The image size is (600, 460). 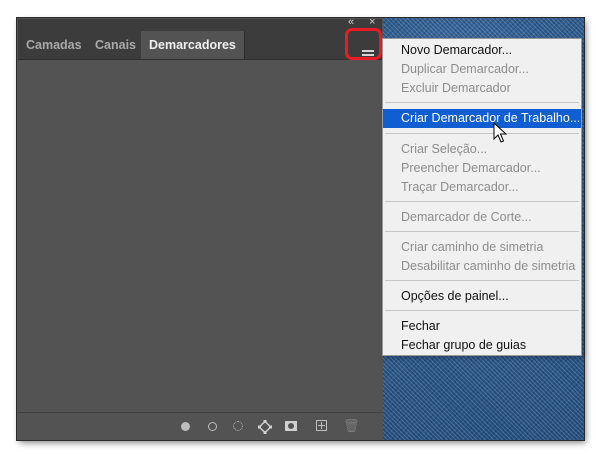 I want to click on new-path-icon, so click(x=322, y=426).